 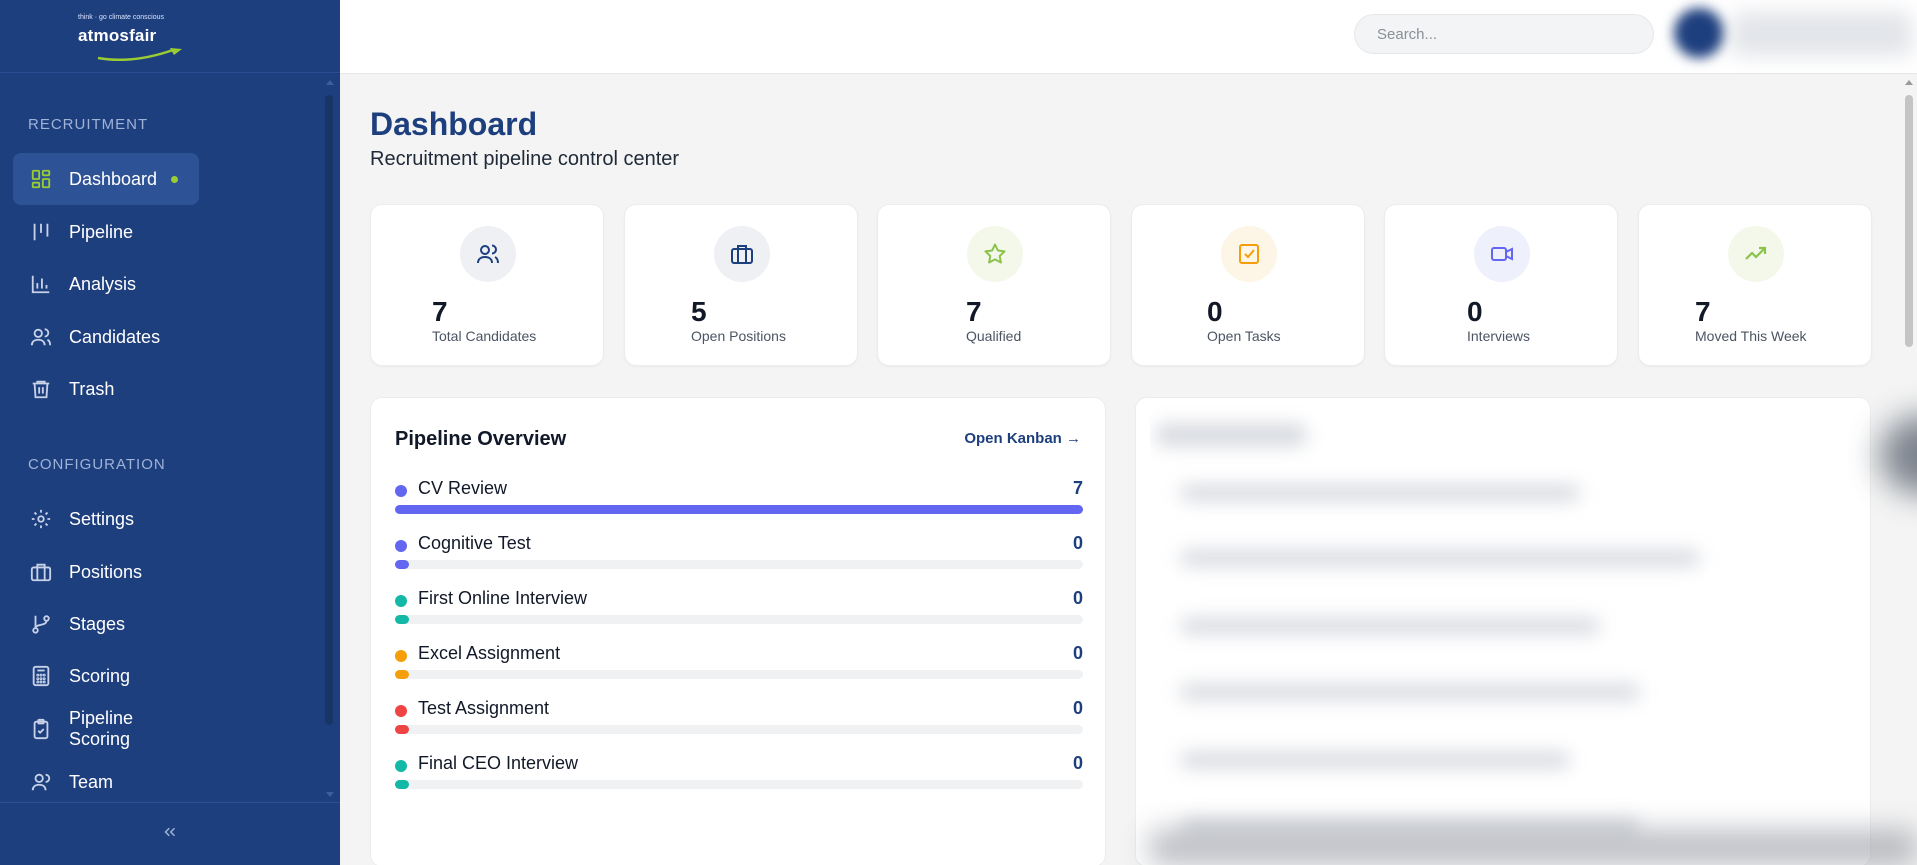 What do you see at coordinates (739, 498) in the screenshot?
I see `pipeline-stage-row: CV Review 7` at bounding box center [739, 498].